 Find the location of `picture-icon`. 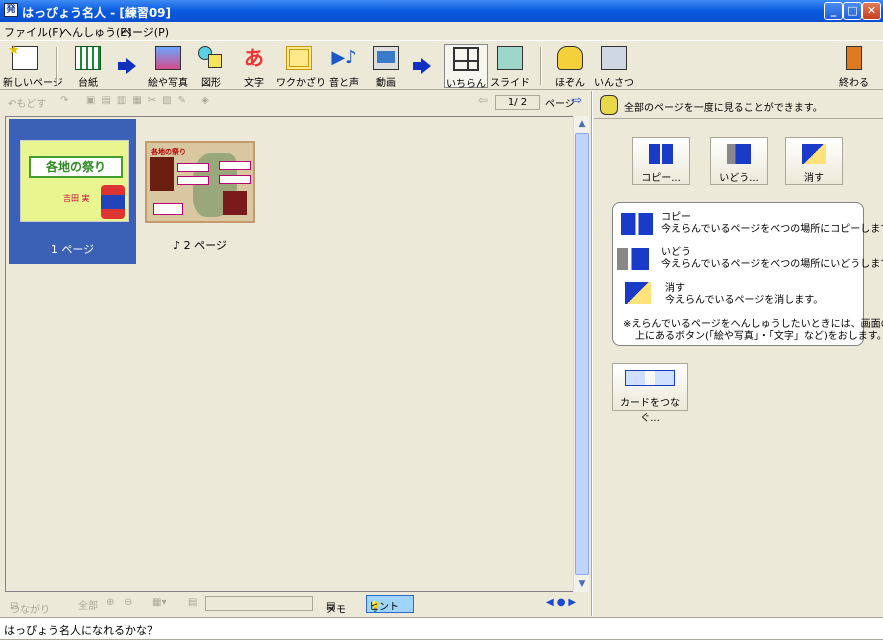

picture-icon is located at coordinates (168, 58).